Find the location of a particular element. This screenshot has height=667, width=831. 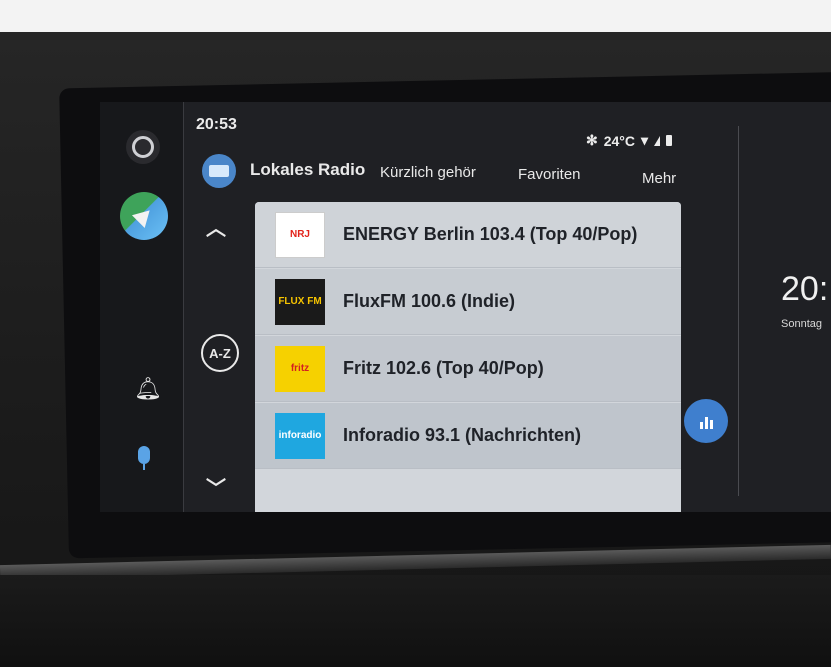

chevron-down-icon: ﹀ is located at coordinates (216, 486).